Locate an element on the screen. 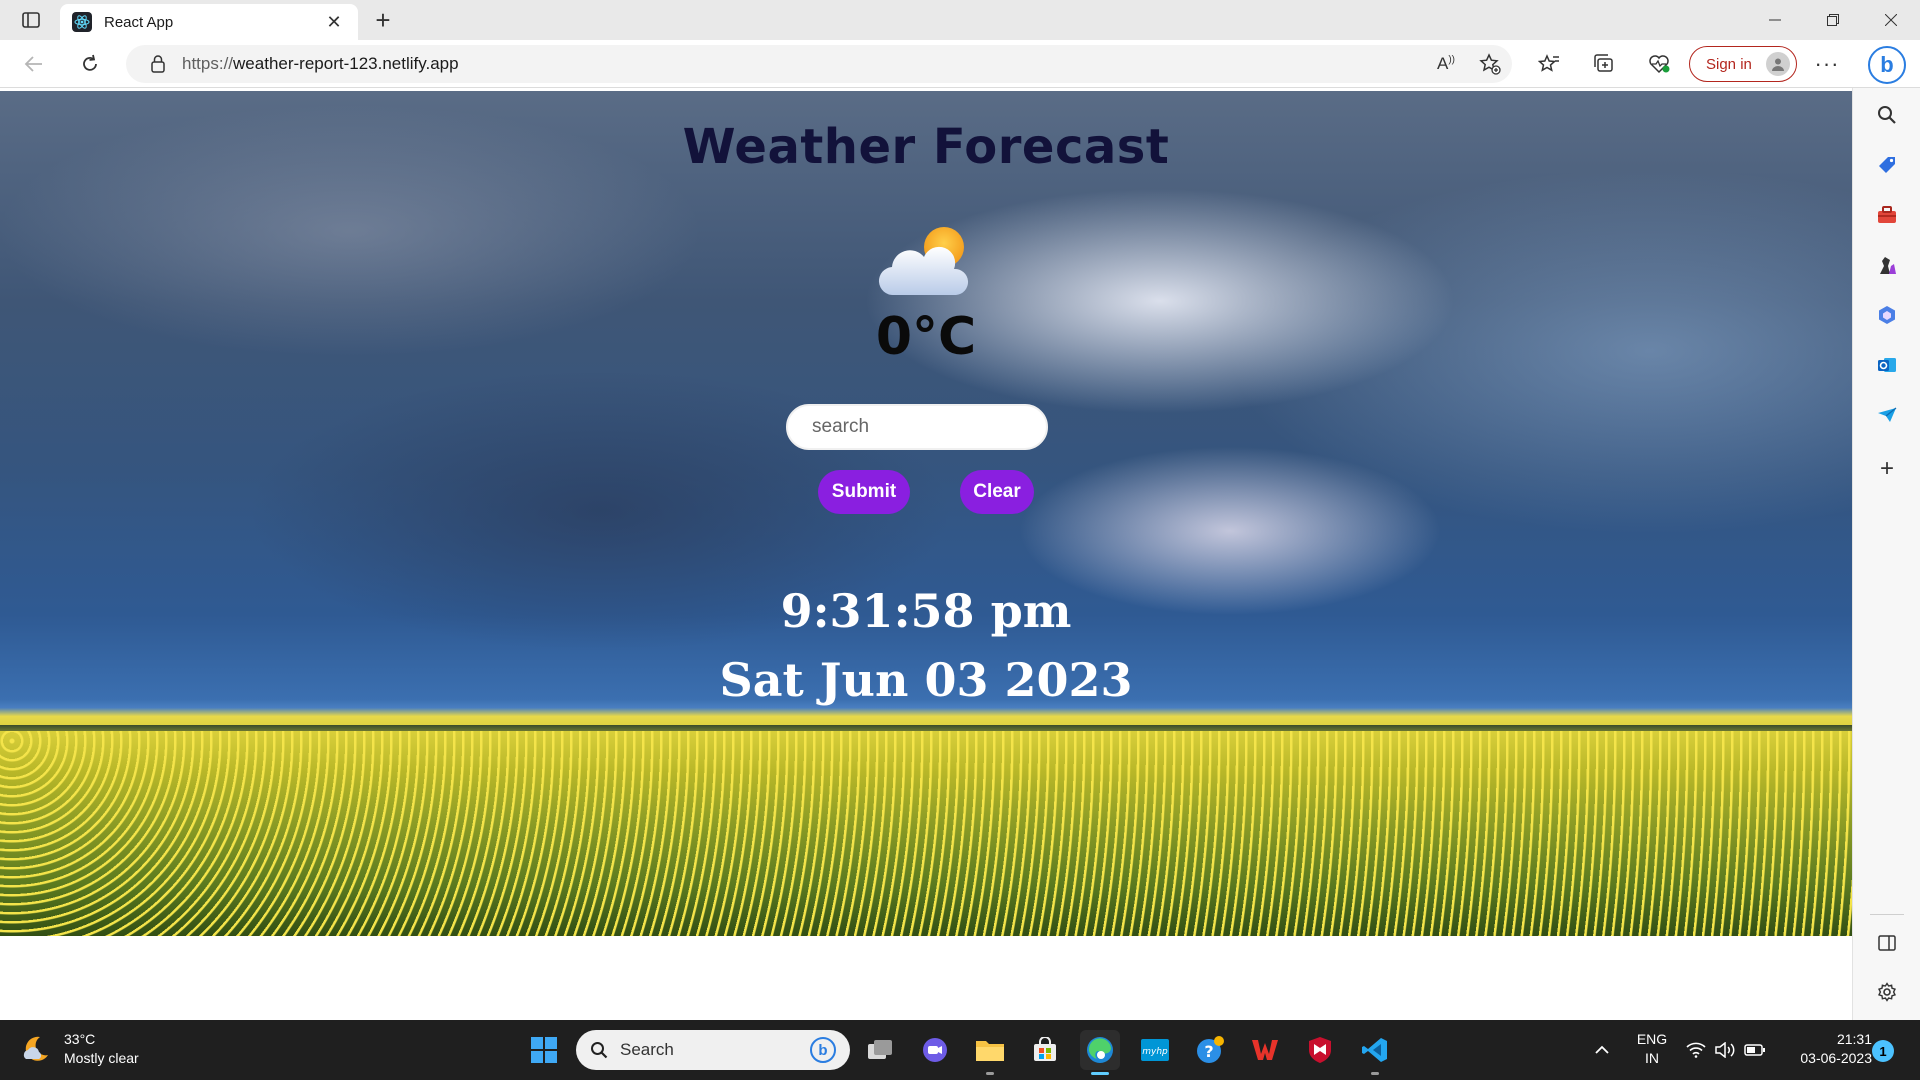  show-hidden-icons-button is located at coordinates (1602, 1050).